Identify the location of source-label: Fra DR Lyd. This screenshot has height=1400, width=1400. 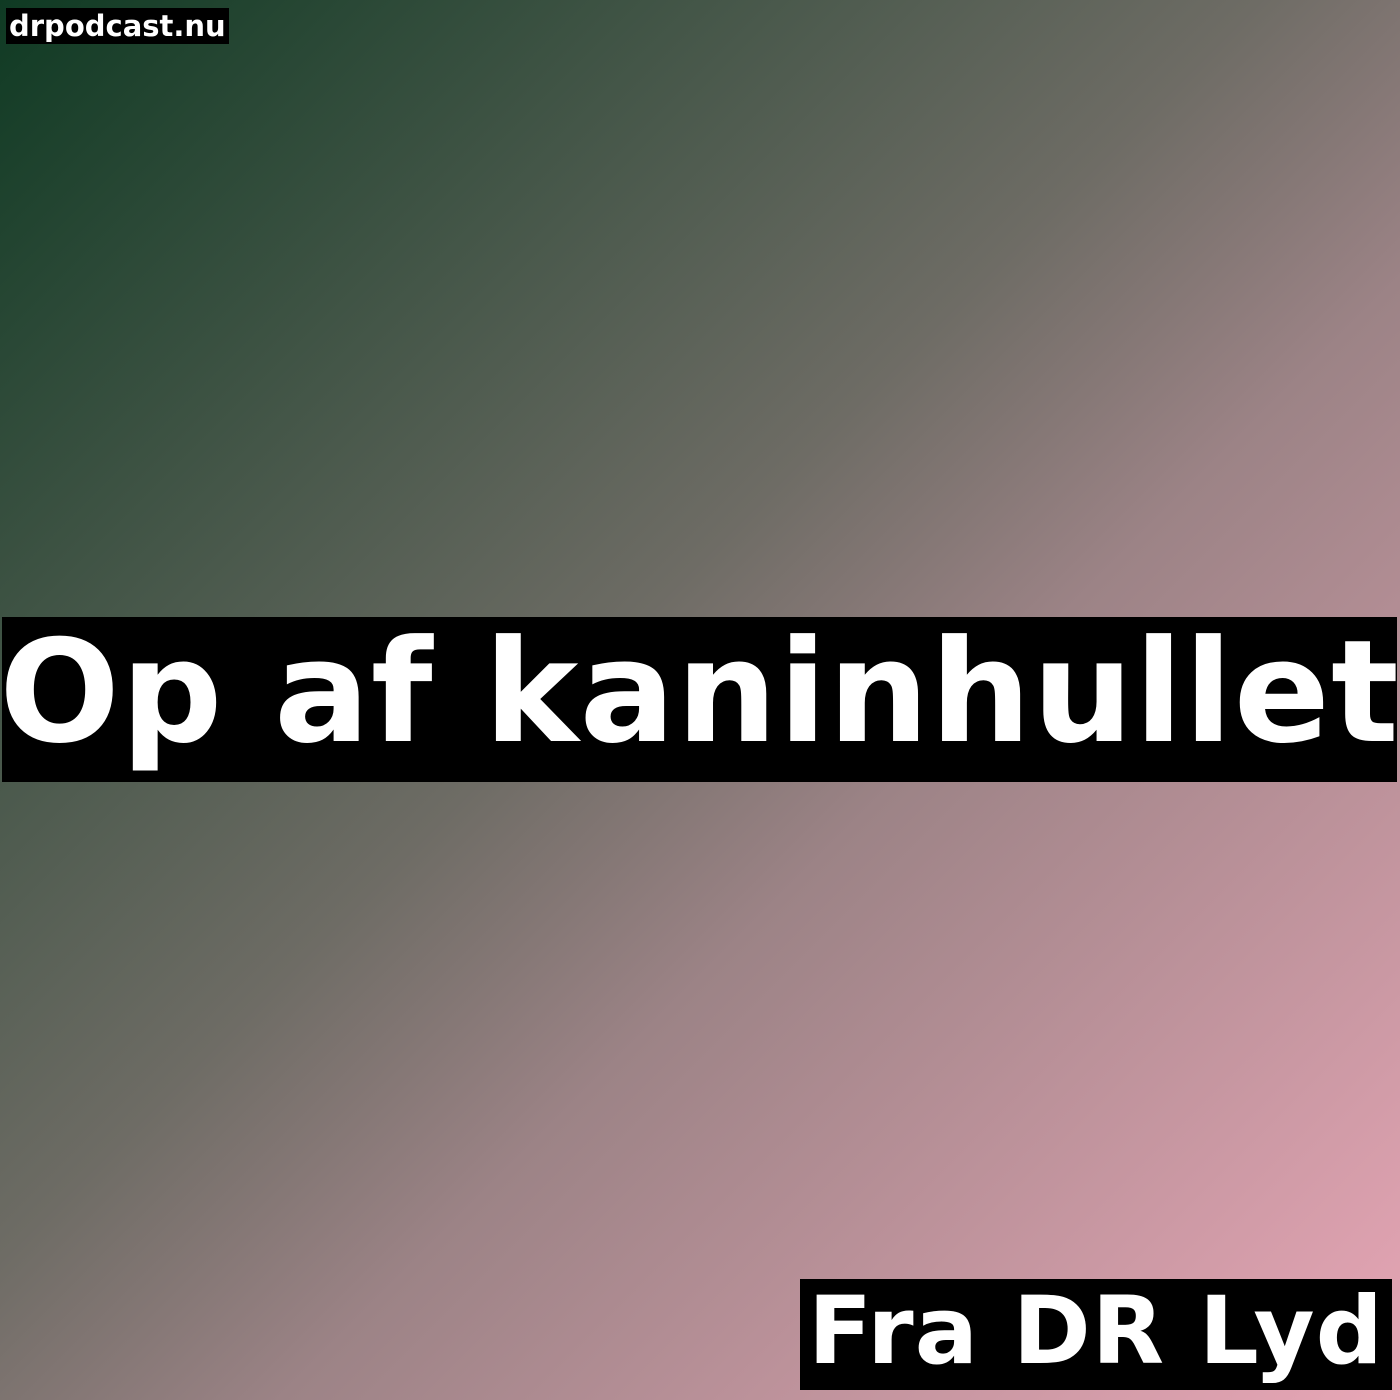
(1096, 1334).